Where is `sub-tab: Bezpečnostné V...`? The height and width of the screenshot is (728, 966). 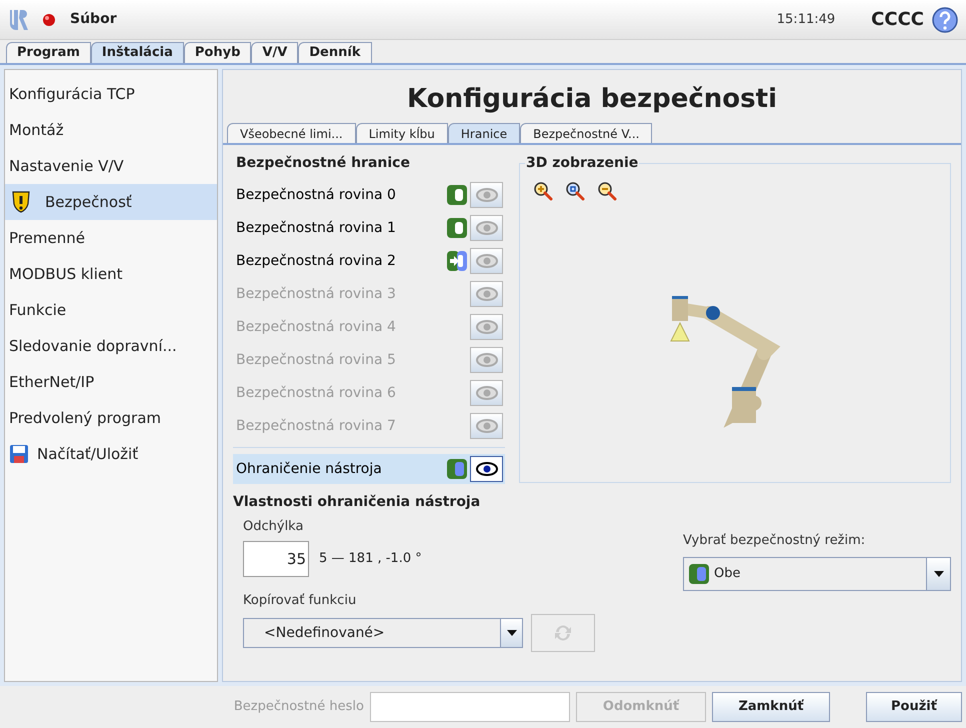
sub-tab: Bezpečnostné V... is located at coordinates (586, 133).